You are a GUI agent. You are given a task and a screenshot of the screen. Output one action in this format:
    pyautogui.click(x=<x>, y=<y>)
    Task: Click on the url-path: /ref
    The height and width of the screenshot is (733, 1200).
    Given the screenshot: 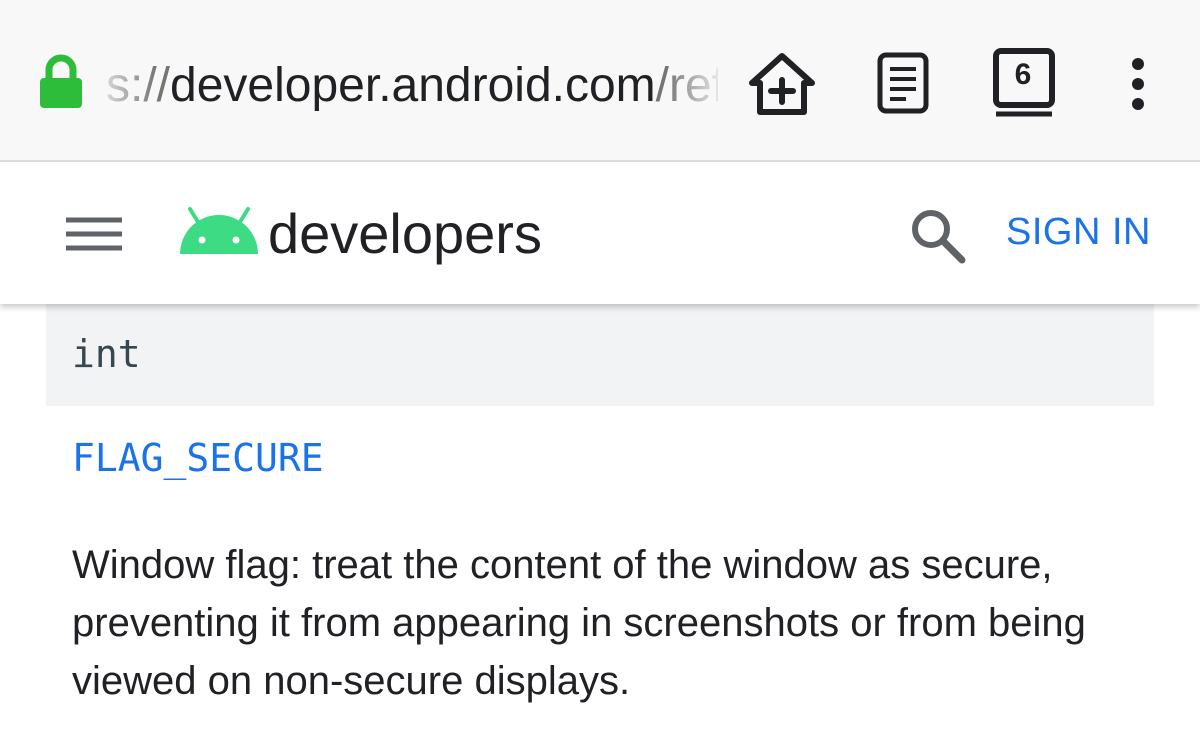 What is the action you would take?
    pyautogui.click(x=686, y=85)
    